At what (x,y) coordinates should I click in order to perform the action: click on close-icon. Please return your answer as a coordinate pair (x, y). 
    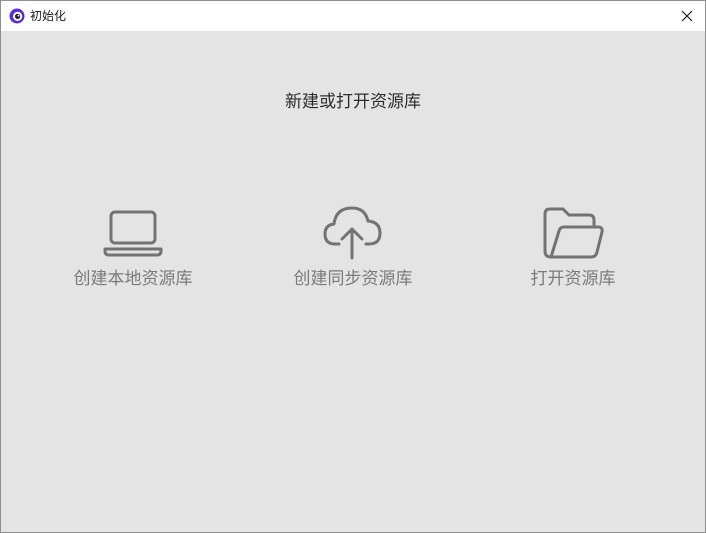
    Looking at the image, I should click on (687, 16).